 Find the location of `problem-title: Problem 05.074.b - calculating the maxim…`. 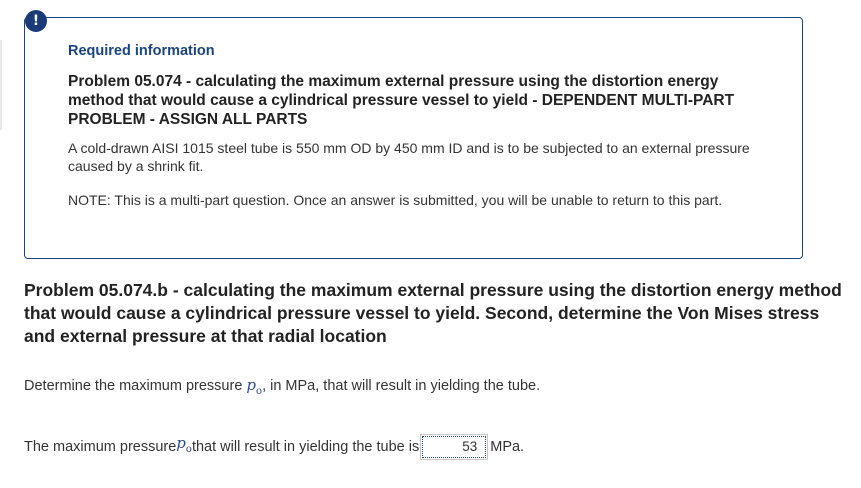

problem-title: Problem 05.074.b - calculating the maxim… is located at coordinates (433, 313).